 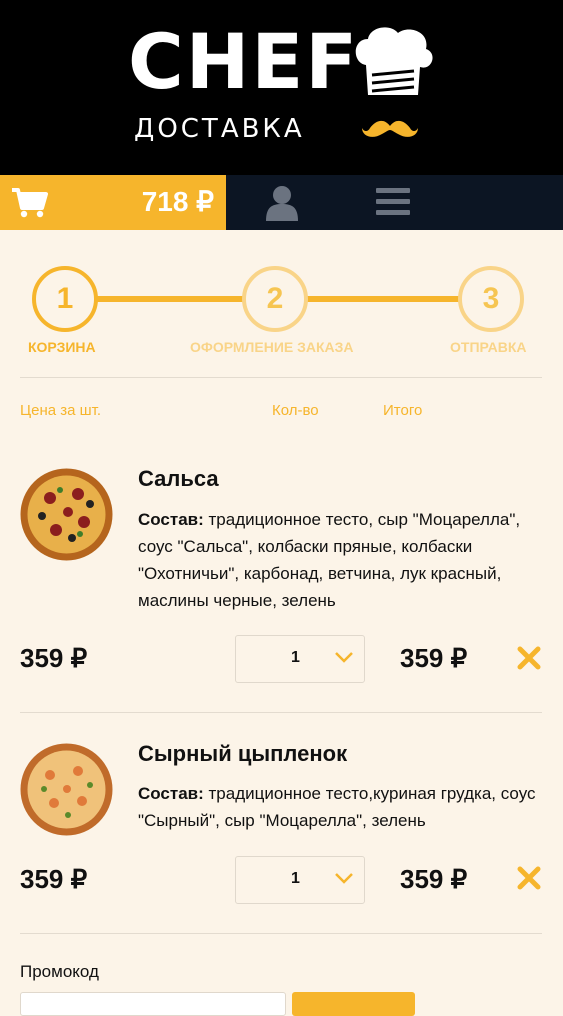 What do you see at coordinates (30, 203) in the screenshot?
I see `cart-icon` at bounding box center [30, 203].